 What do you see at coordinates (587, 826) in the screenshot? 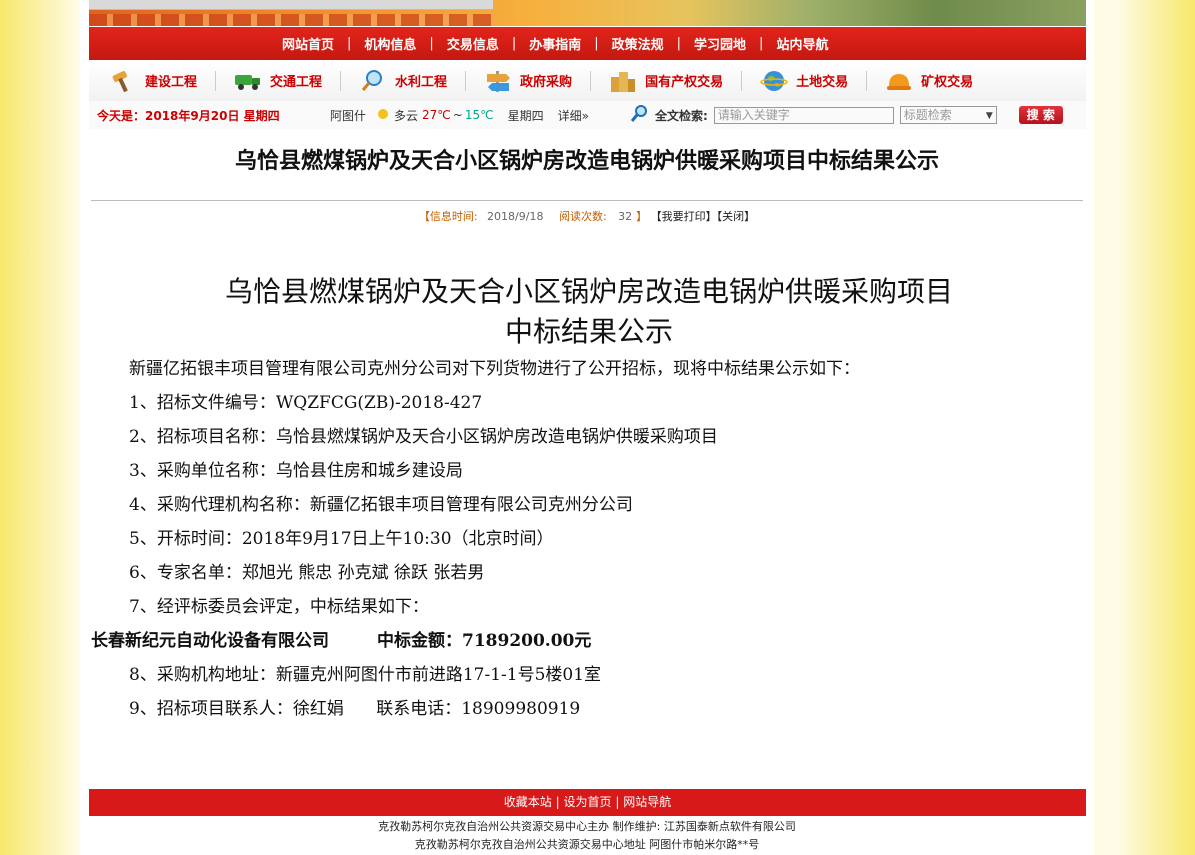
I see `footer-sponsor: 克孜勒苏柯尔克孜自治州公共资源交易中心主办 制作维护: 江苏国泰新点软件有限公司` at bounding box center [587, 826].